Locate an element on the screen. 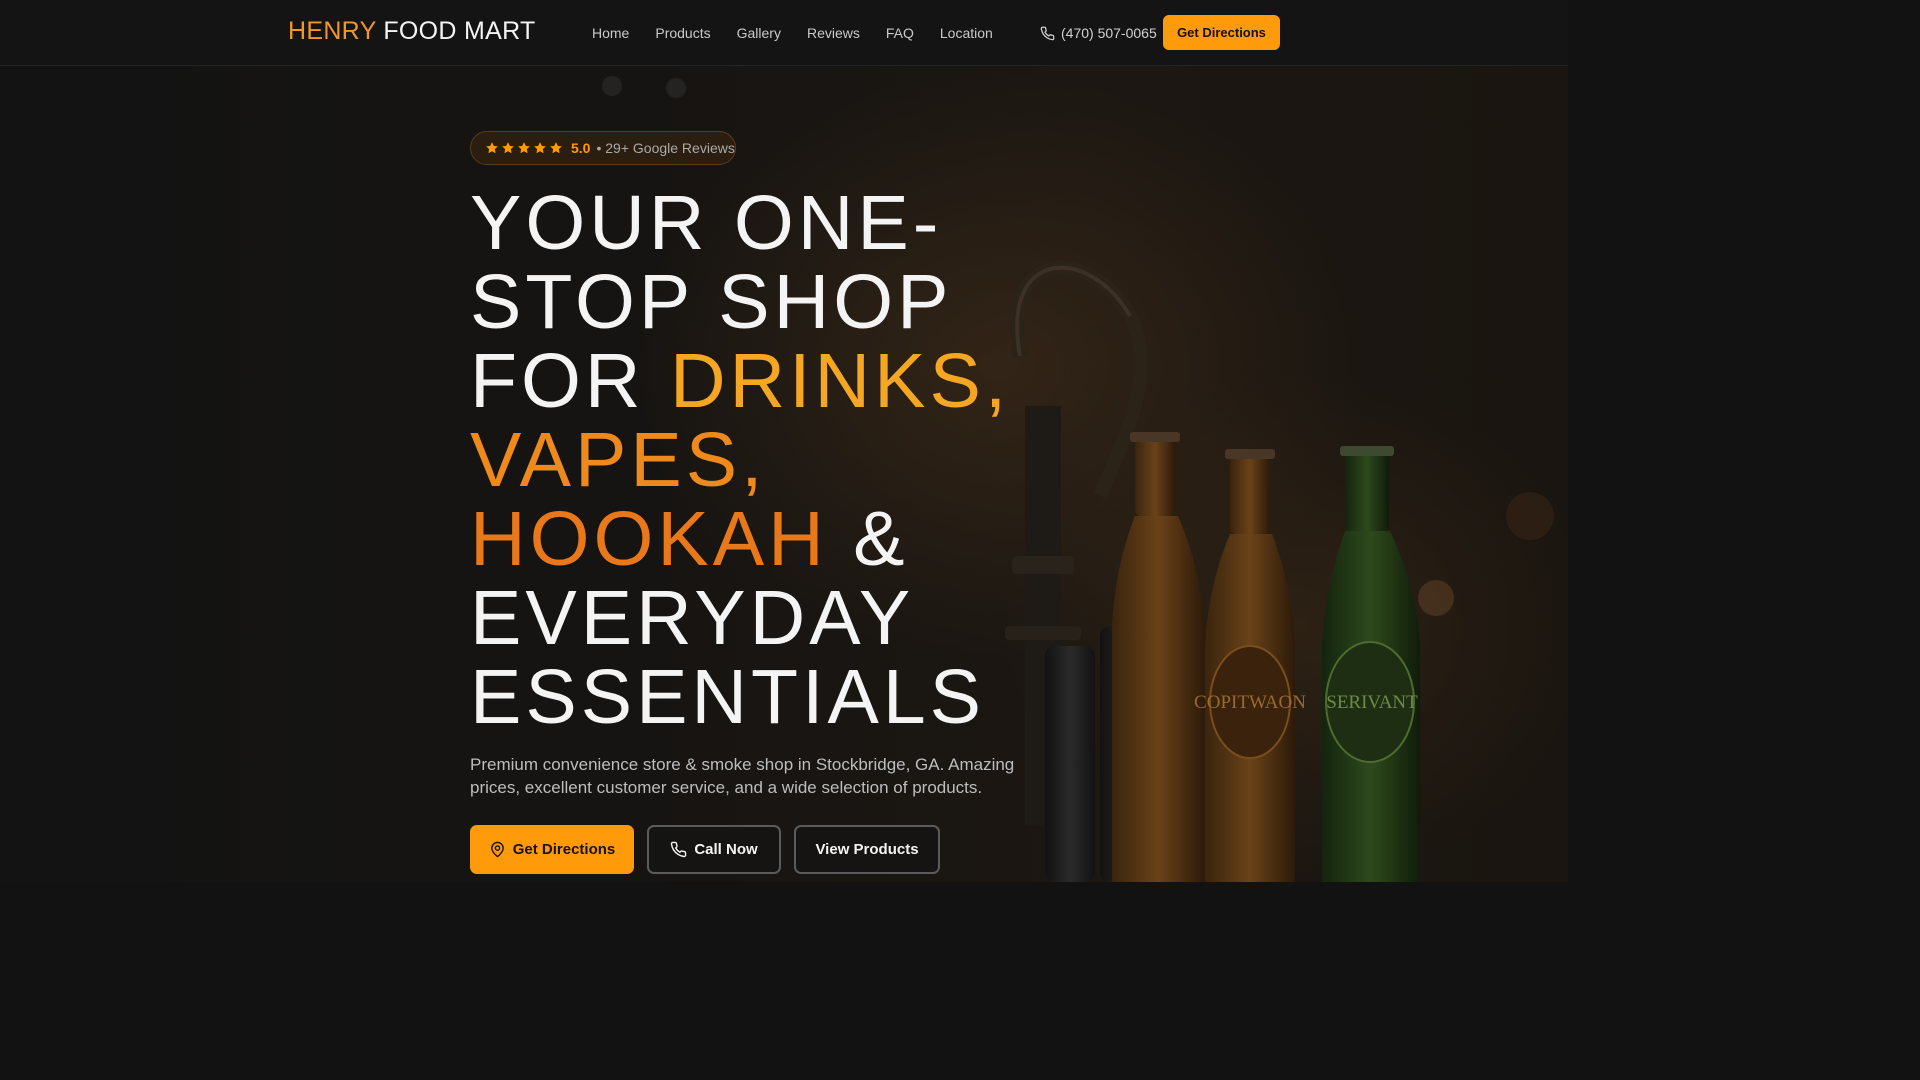 The width and height of the screenshot is (1920, 1080). button-label: Call Now is located at coordinates (726, 849).